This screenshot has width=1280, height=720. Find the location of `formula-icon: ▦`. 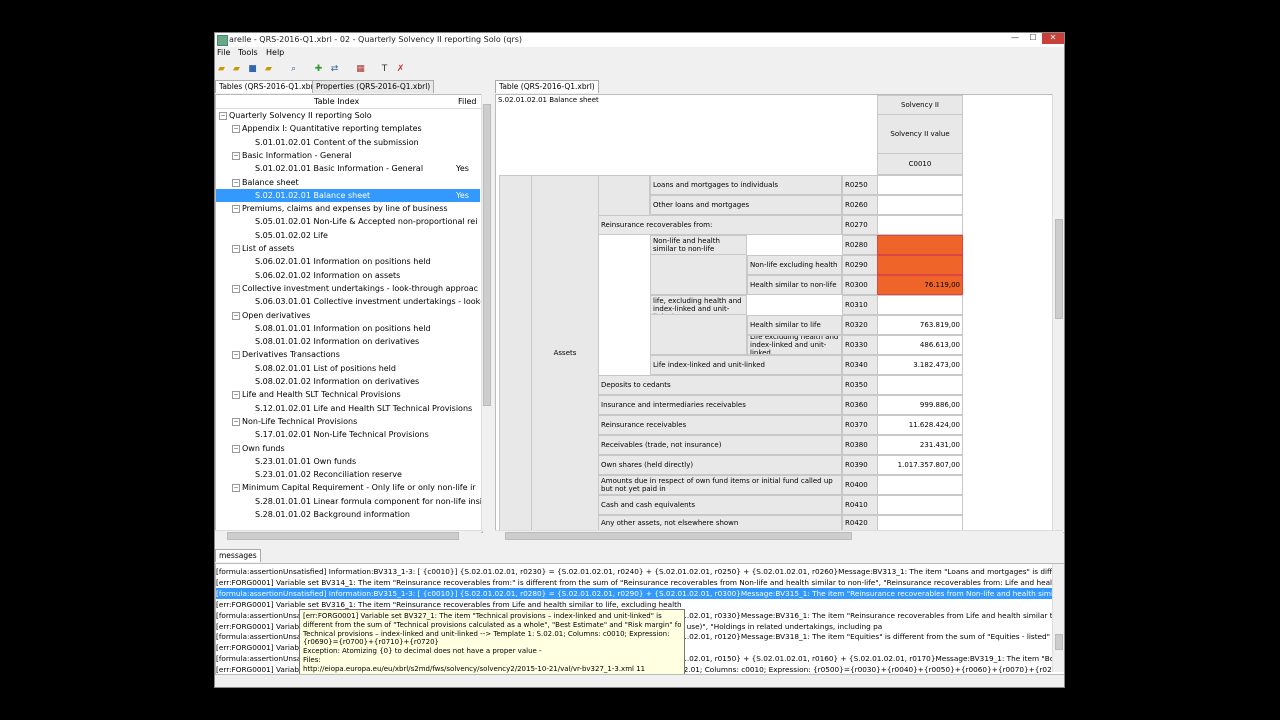

formula-icon: ▦ is located at coordinates (360, 69).